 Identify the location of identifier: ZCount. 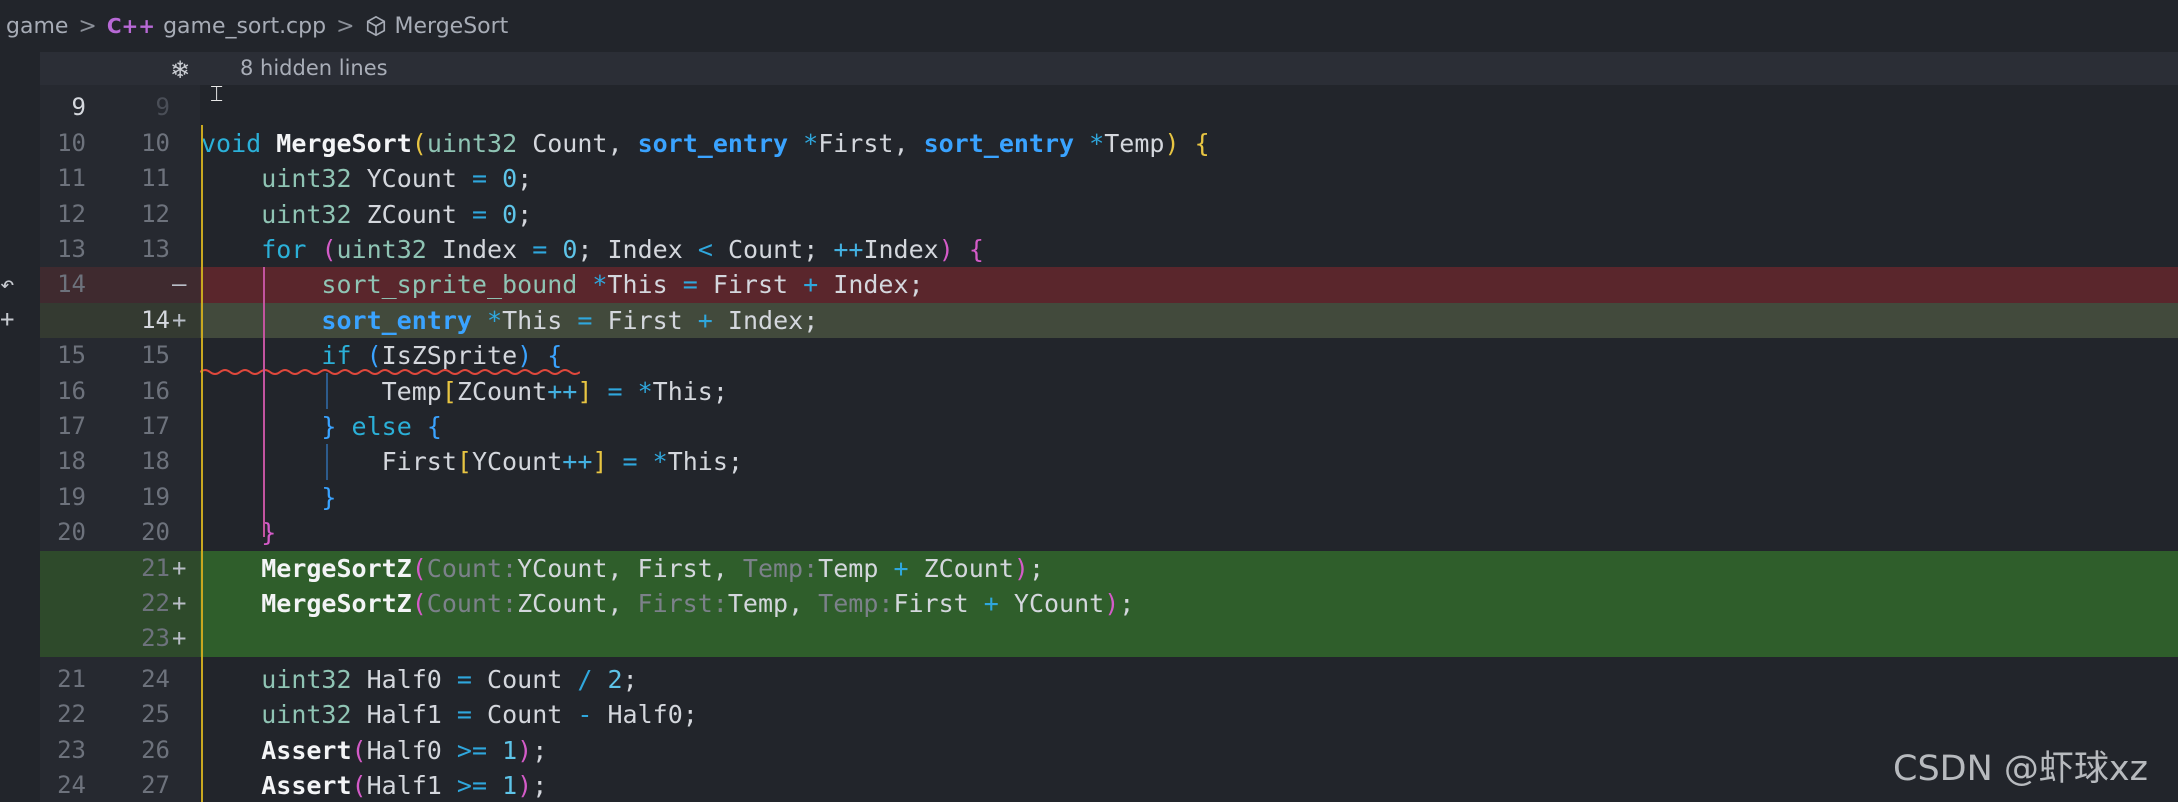
(968, 568).